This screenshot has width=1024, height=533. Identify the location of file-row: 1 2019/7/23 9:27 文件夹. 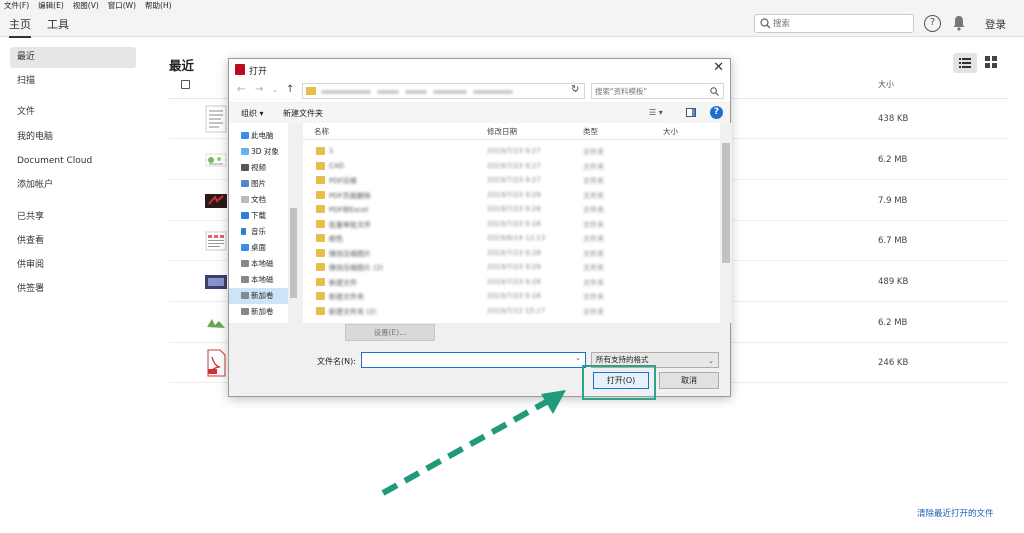
(510, 151).